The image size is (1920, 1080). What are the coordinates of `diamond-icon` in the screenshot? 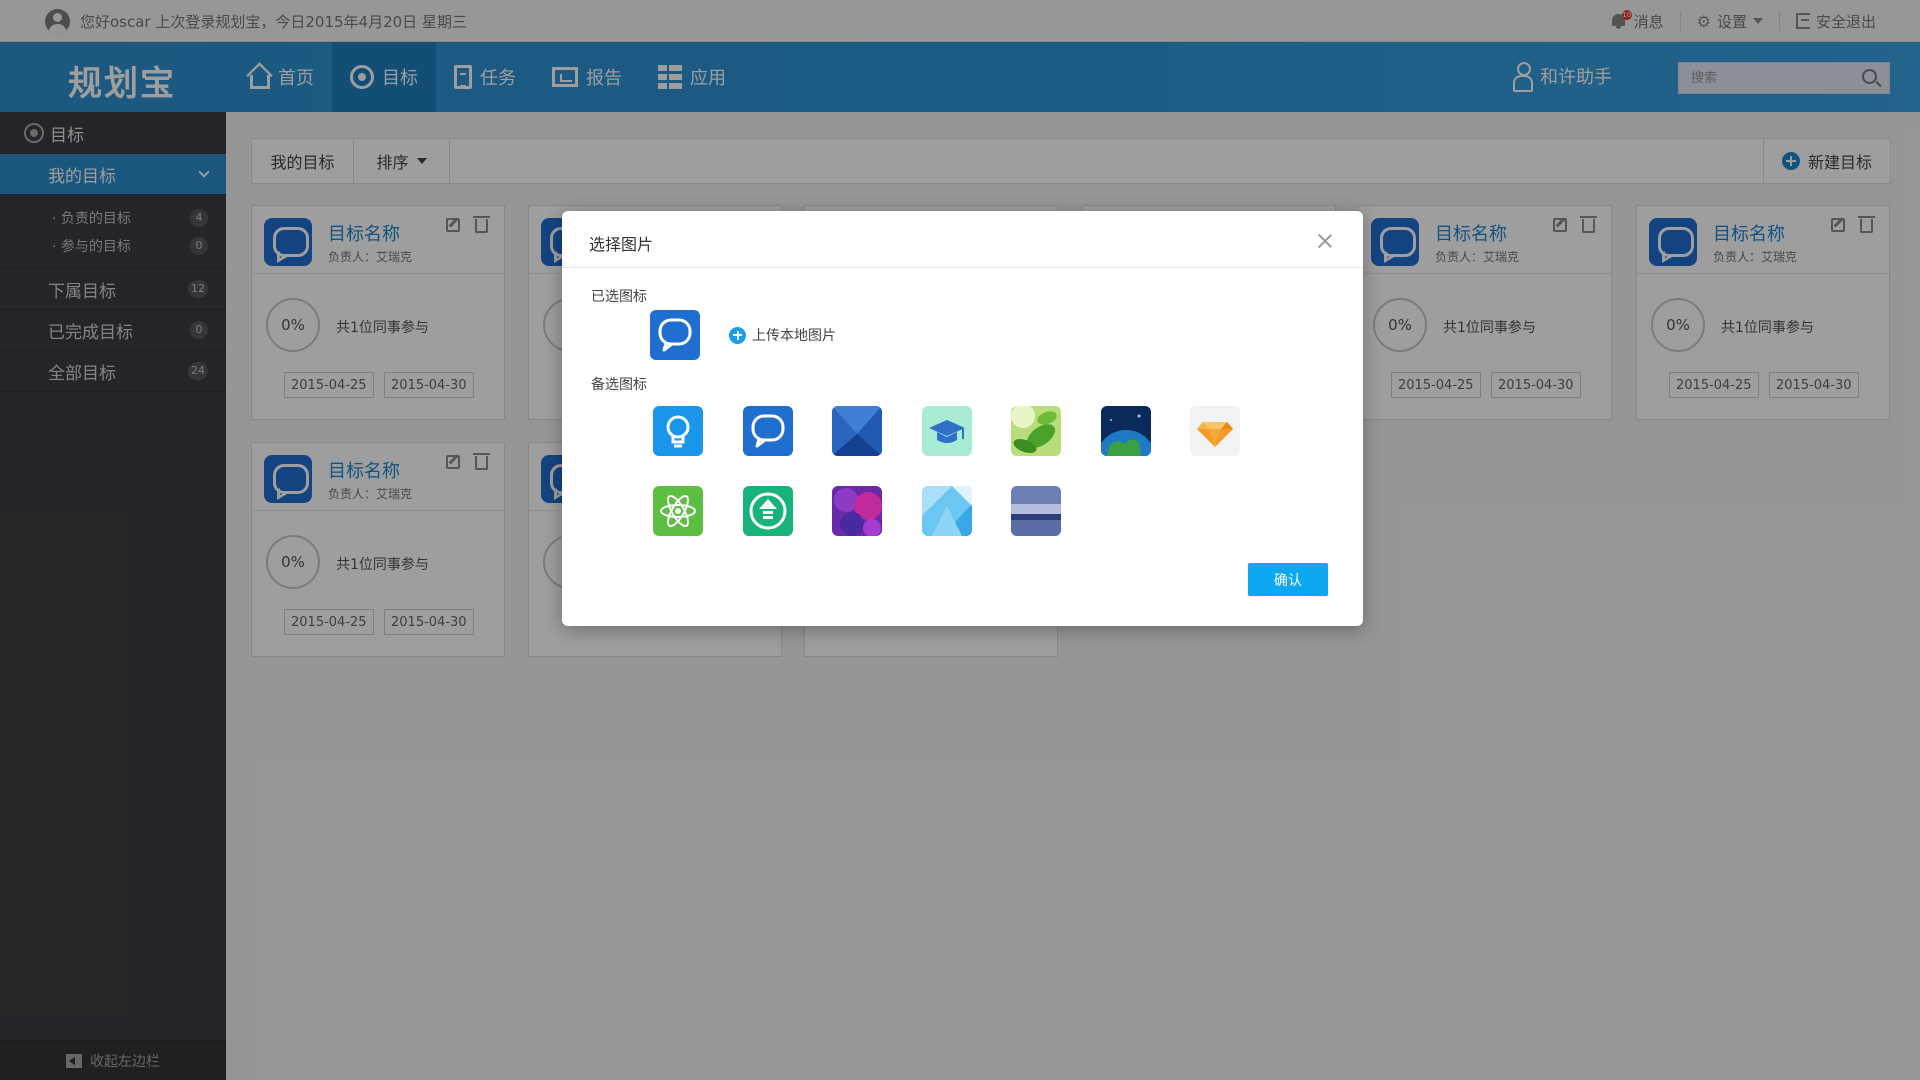 It's located at (1215, 431).